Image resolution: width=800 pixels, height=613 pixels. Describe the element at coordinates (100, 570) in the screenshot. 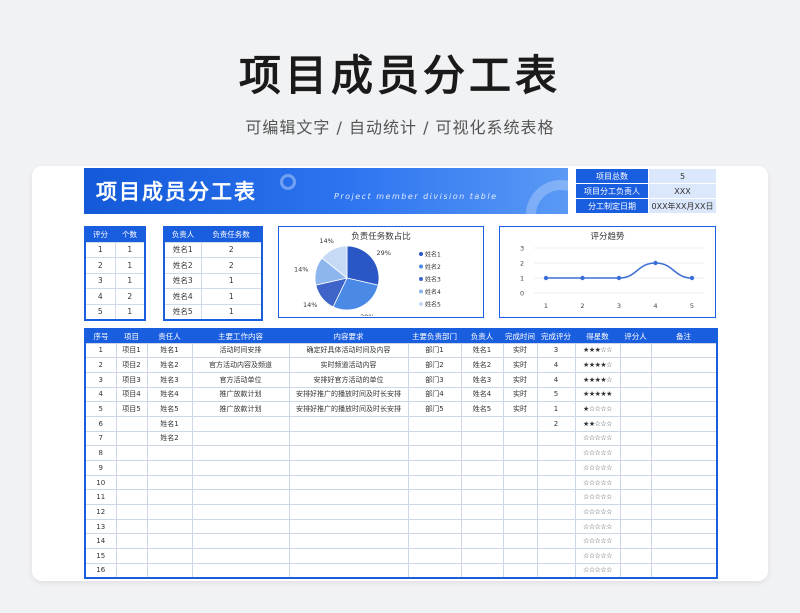

I see `table-cell: 16` at that location.